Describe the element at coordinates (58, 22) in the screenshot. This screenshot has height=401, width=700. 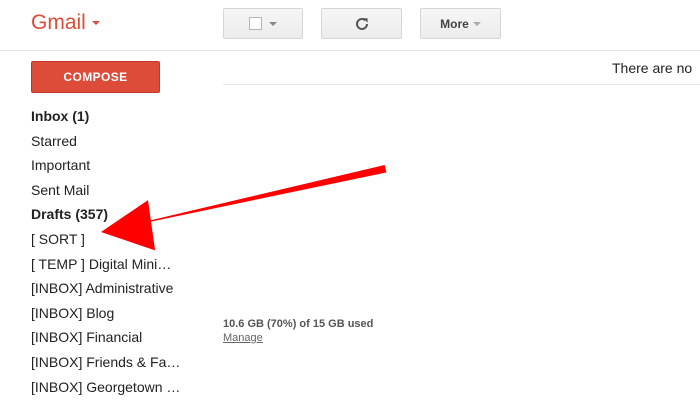
I see `gmail-brand-label: Gmail` at that location.